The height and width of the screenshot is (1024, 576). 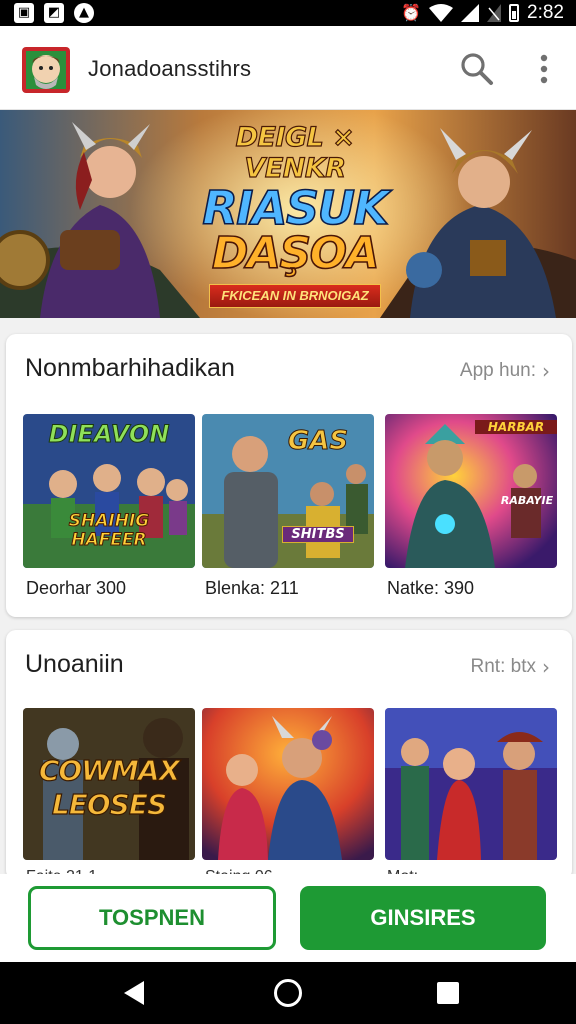 I want to click on primary-action-button: GINSIRES, so click(x=423, y=918).